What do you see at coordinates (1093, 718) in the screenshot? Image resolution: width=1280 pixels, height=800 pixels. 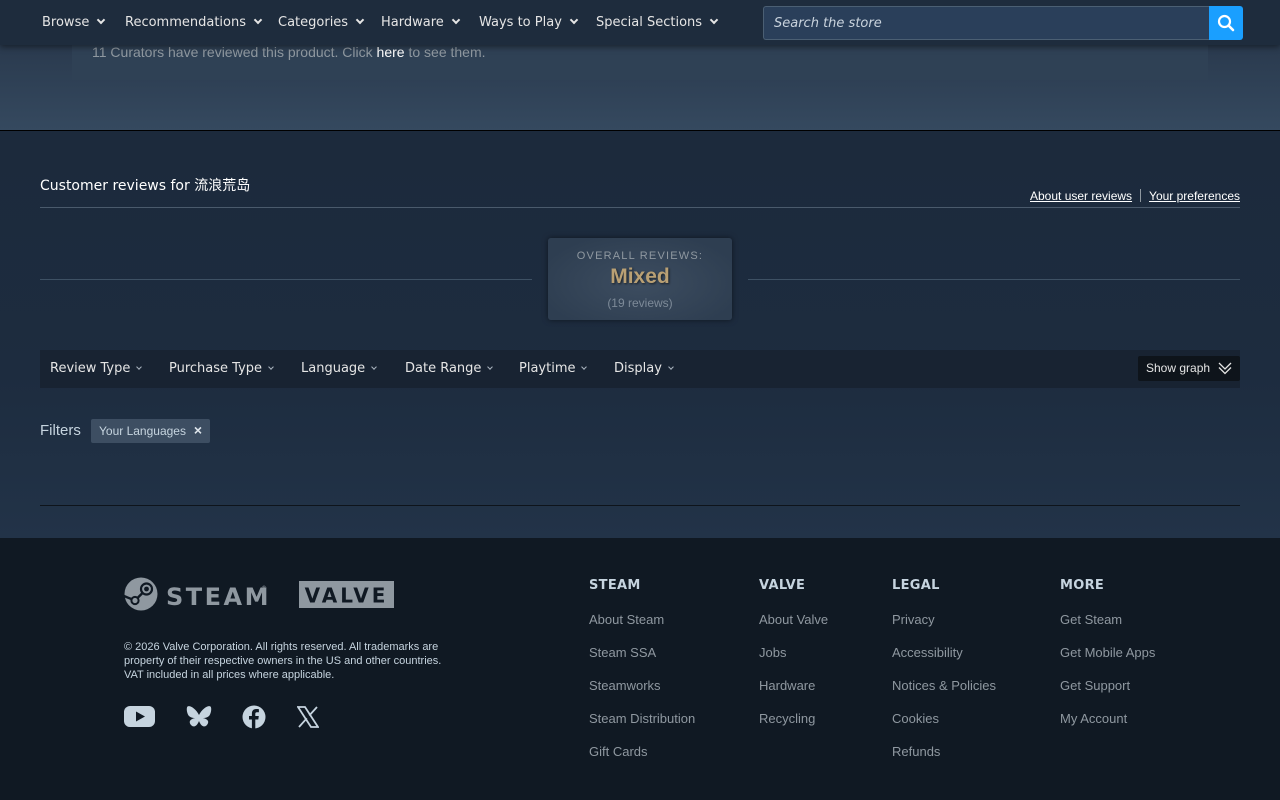 I see `footer-link-my-account: My Account` at bounding box center [1093, 718].